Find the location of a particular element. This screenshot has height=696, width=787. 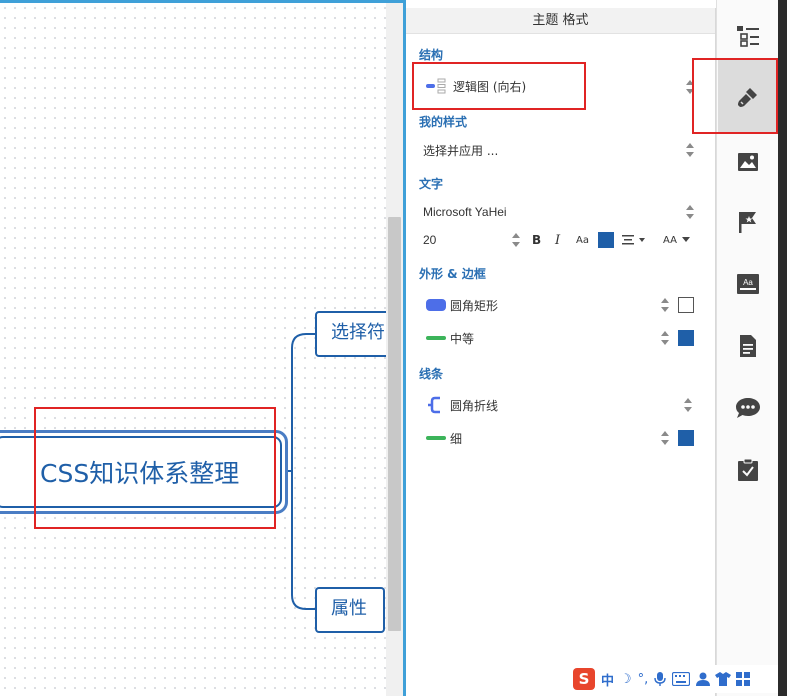

shape-value: 圆角矩形 is located at coordinates (474, 305).